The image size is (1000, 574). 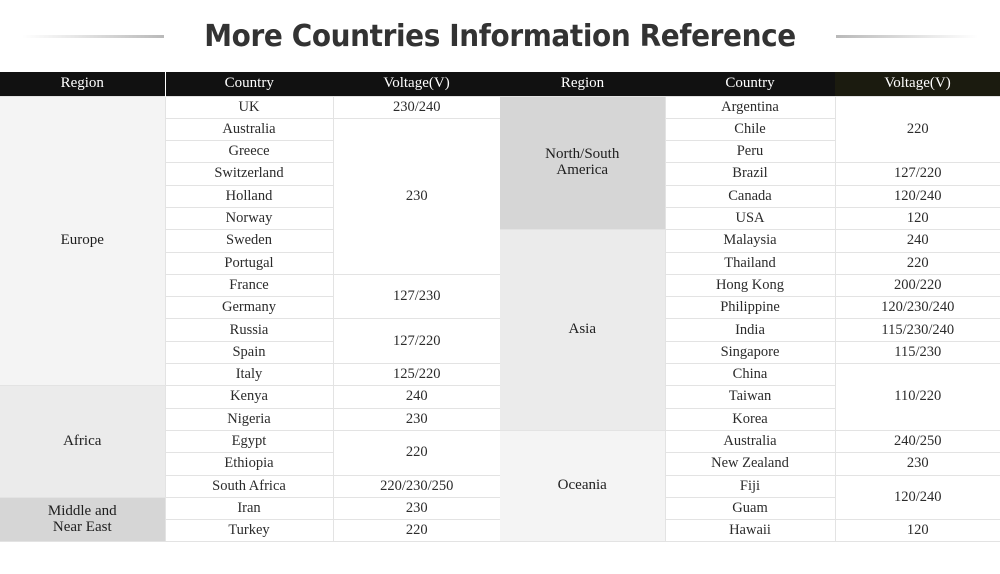 What do you see at coordinates (917, 285) in the screenshot?
I see `voltage-cell: 200/220` at bounding box center [917, 285].